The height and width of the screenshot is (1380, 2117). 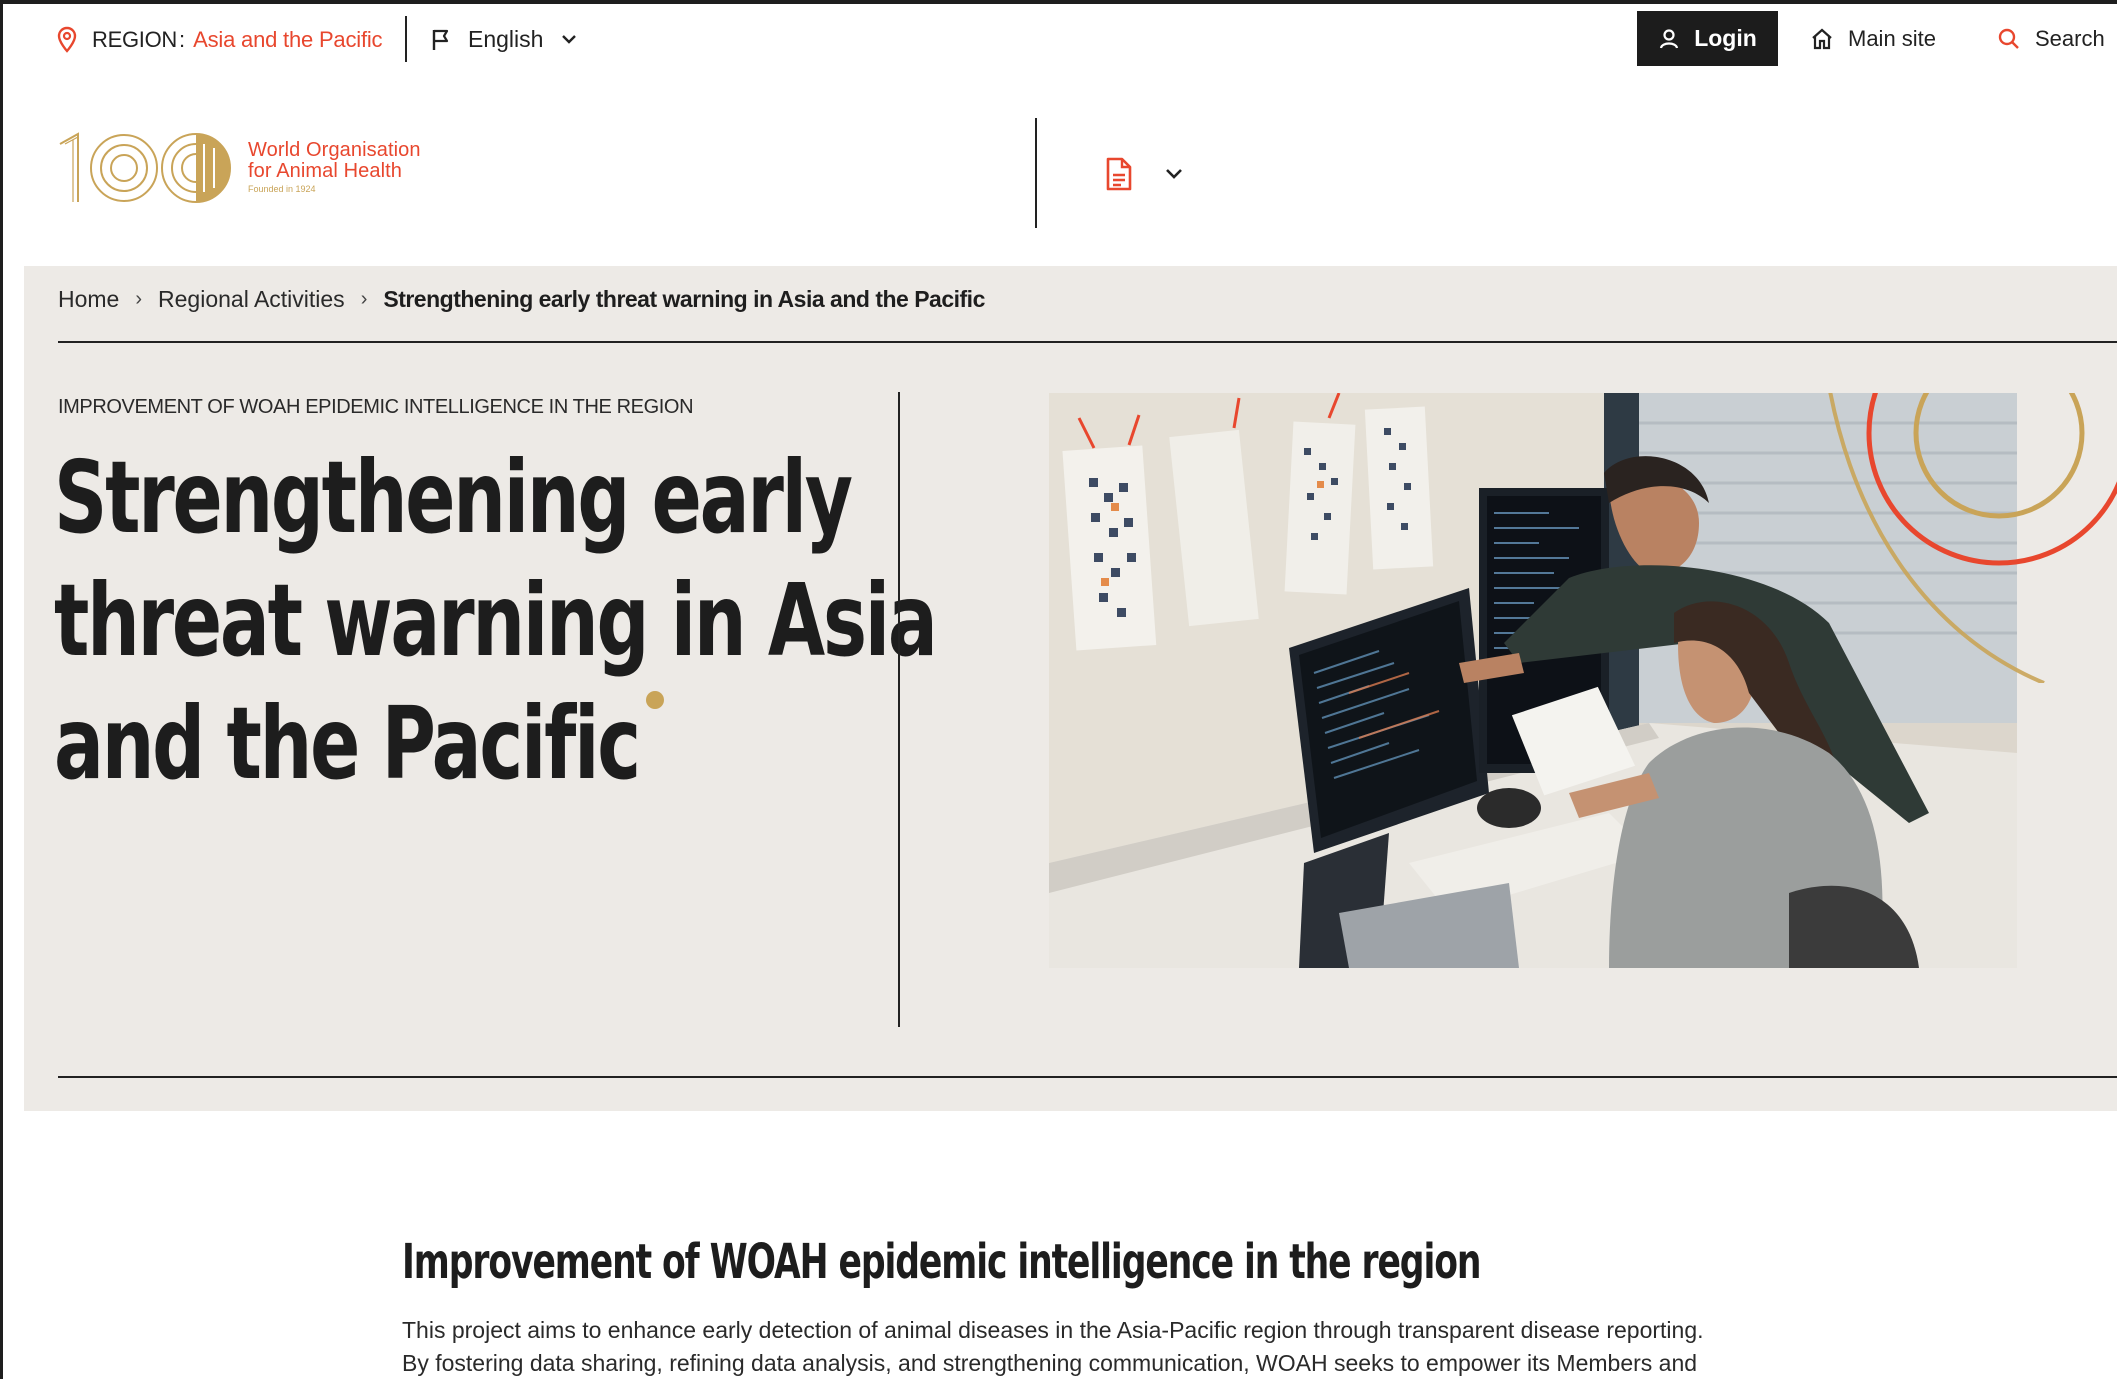 I want to click on documents-menu-button, so click(x=1144, y=174).